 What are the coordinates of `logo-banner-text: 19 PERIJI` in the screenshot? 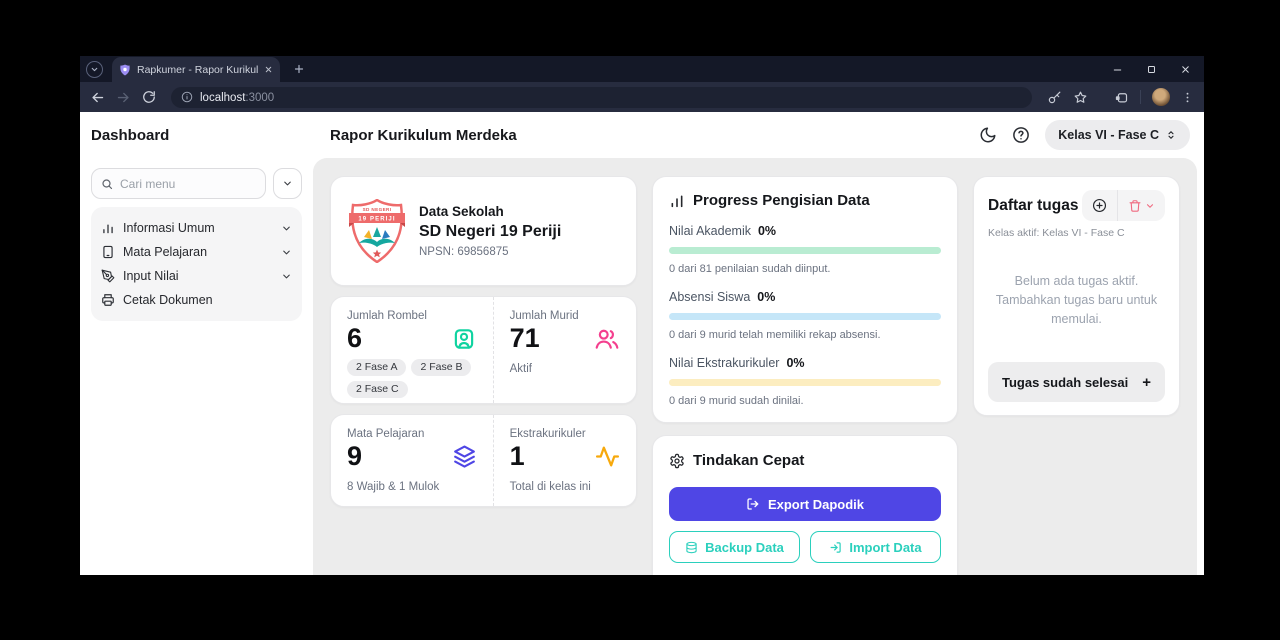 It's located at (376, 220).